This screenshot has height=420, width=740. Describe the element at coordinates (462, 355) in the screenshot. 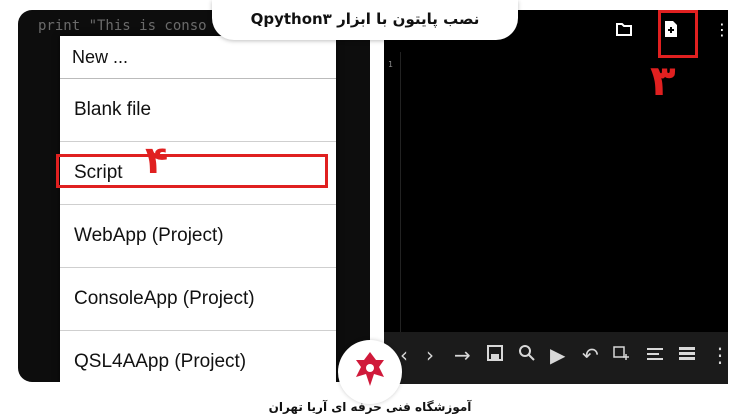

I see `arrow-right-icon: →` at that location.